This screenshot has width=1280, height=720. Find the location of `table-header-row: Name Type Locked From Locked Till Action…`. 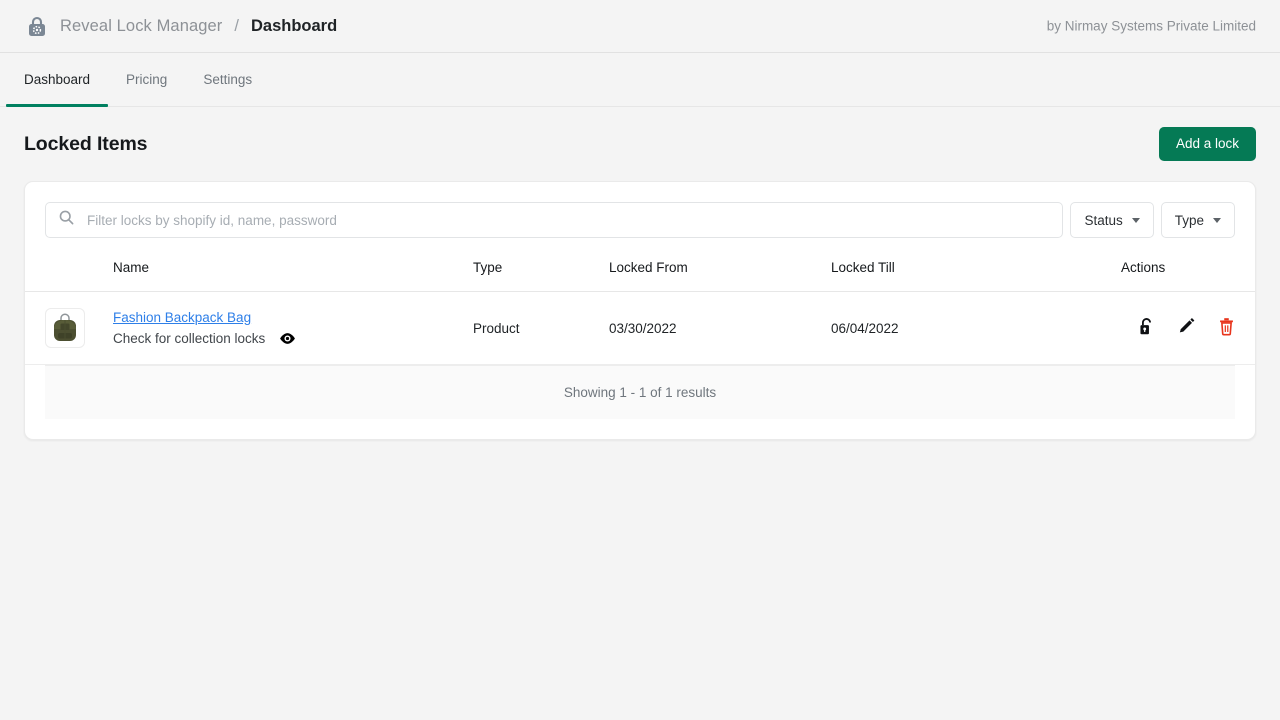

table-header-row: Name Type Locked From Locked Till Action… is located at coordinates (640, 265).